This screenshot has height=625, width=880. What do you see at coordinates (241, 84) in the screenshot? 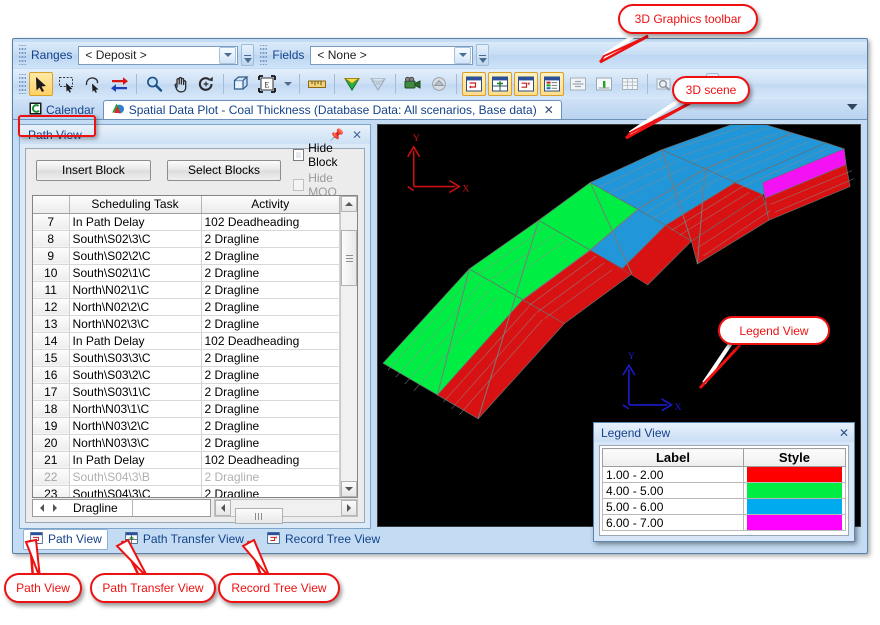
I see `cube-wireframe-icon` at bounding box center [241, 84].